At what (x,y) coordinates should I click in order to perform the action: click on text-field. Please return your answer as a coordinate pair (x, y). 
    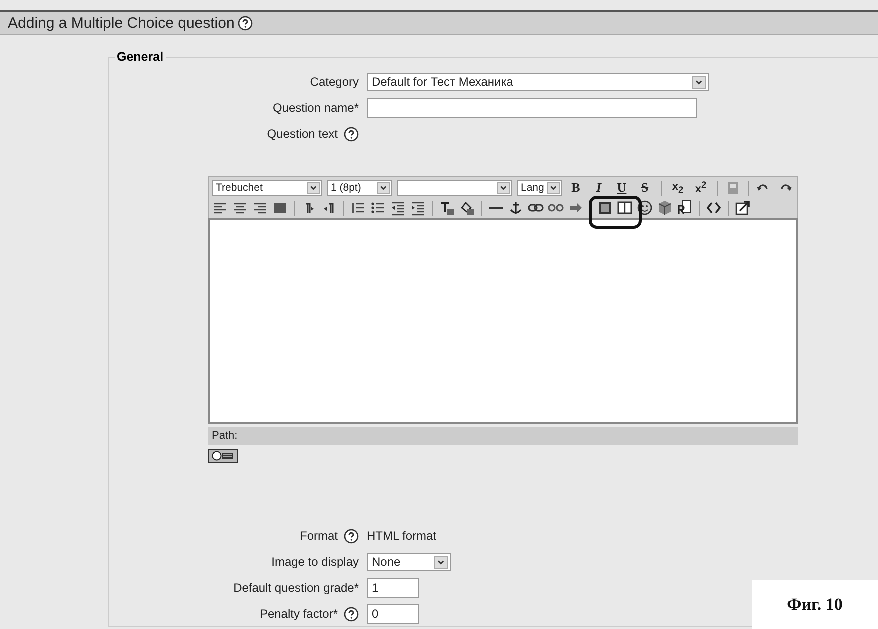
    Looking at the image, I should click on (532, 108).